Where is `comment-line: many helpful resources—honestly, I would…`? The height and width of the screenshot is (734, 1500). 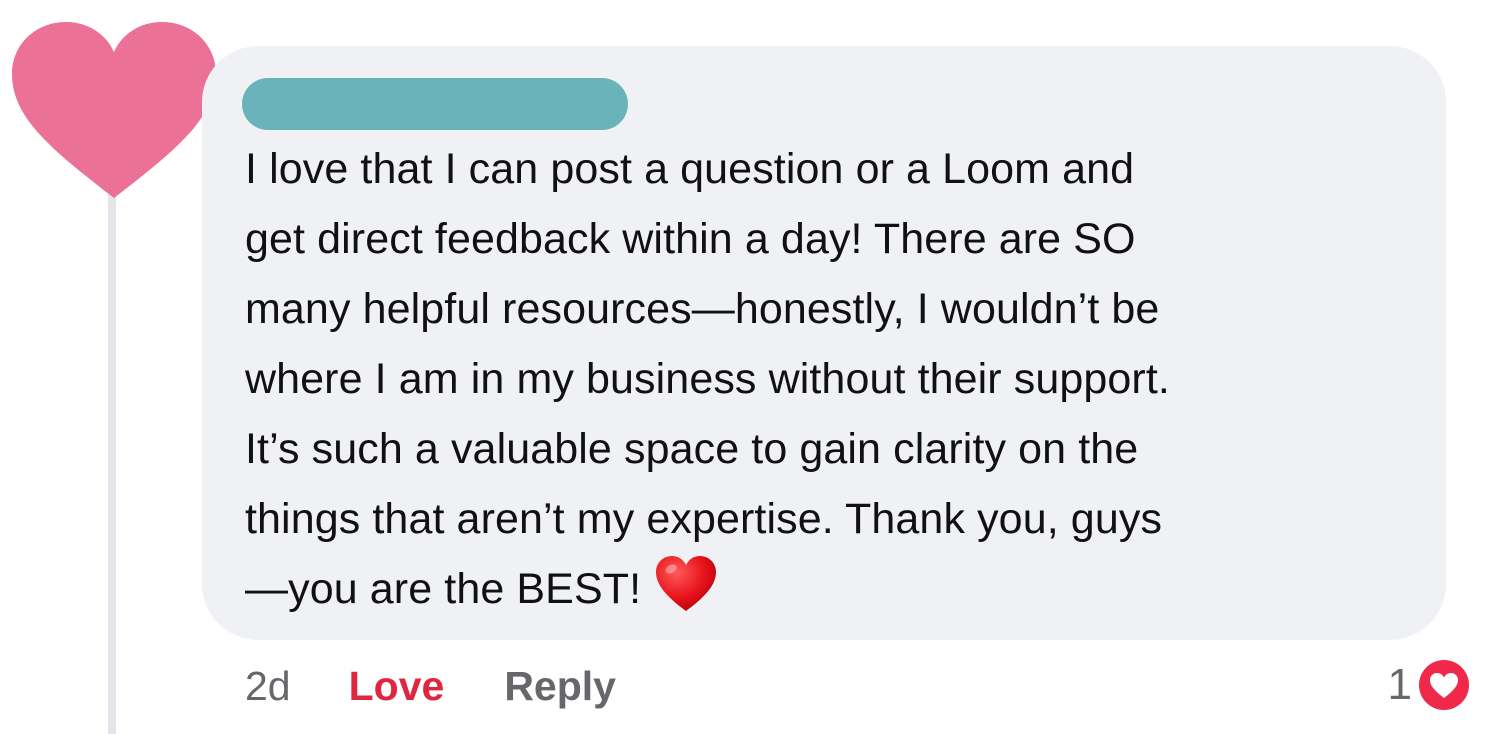 comment-line: many helpful resources—honestly, I would… is located at coordinates (702, 309).